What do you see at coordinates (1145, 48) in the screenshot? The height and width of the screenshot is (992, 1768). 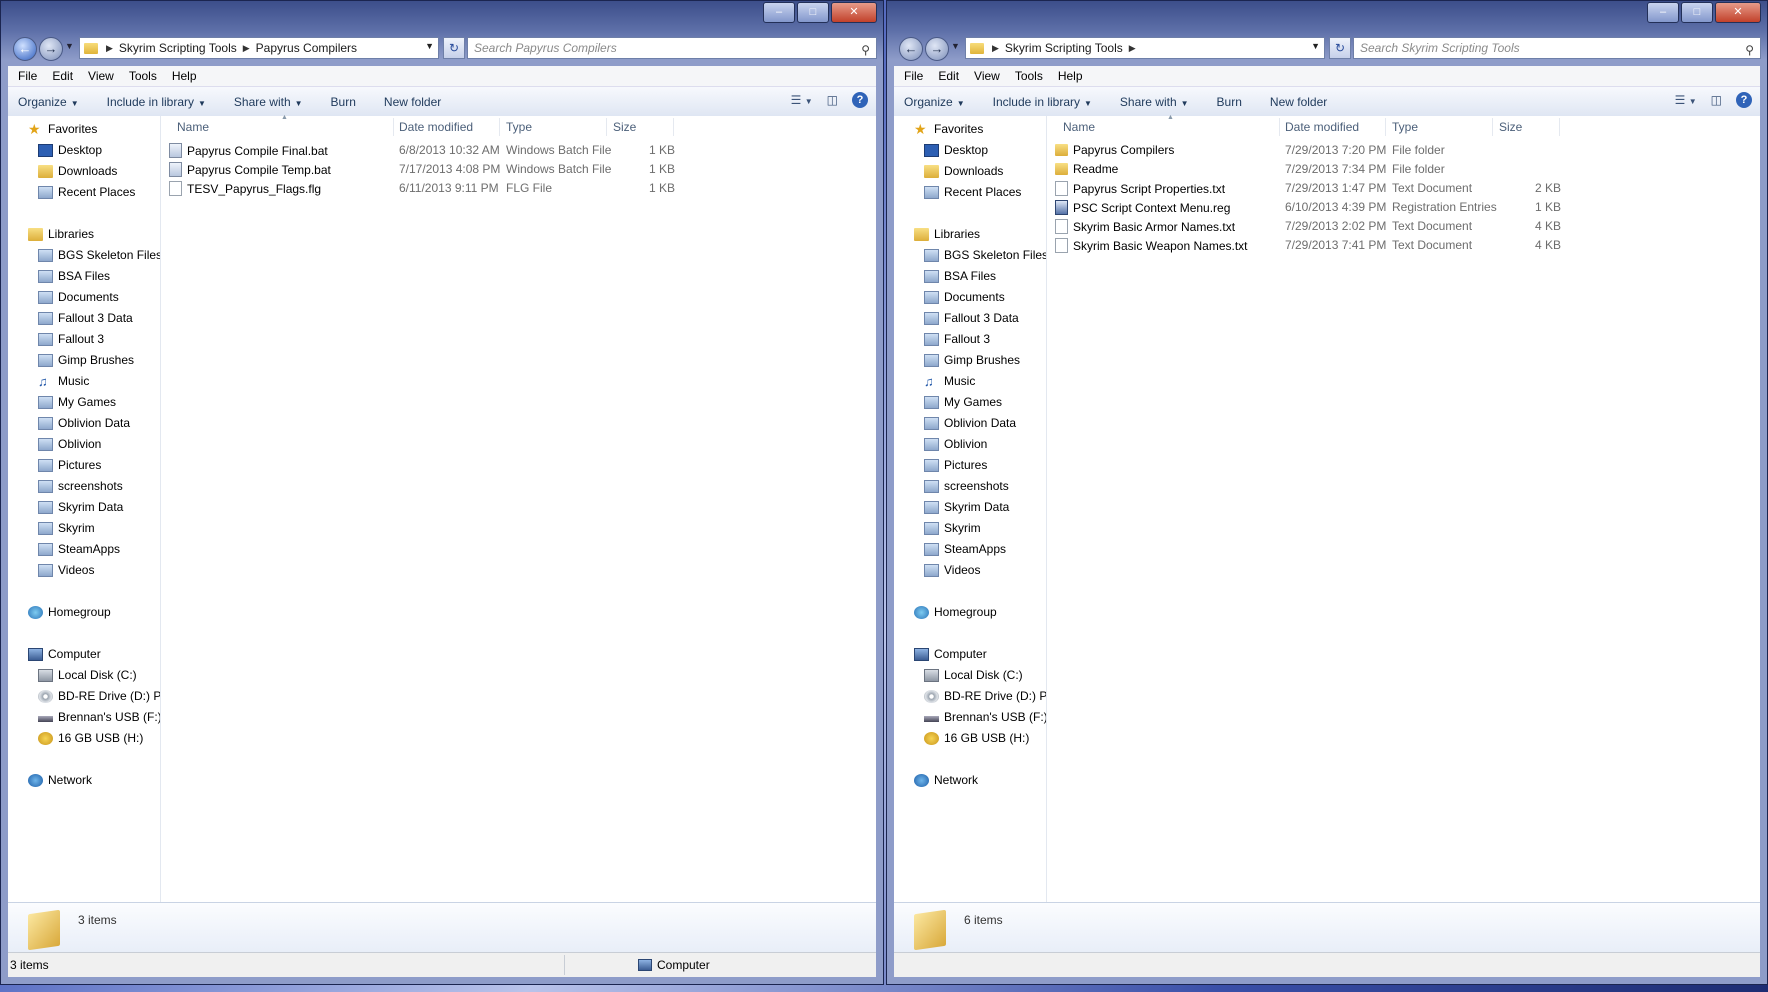 I see `address-bar: ▶ Skyrim Scripting Tools ▶ ▼` at bounding box center [1145, 48].